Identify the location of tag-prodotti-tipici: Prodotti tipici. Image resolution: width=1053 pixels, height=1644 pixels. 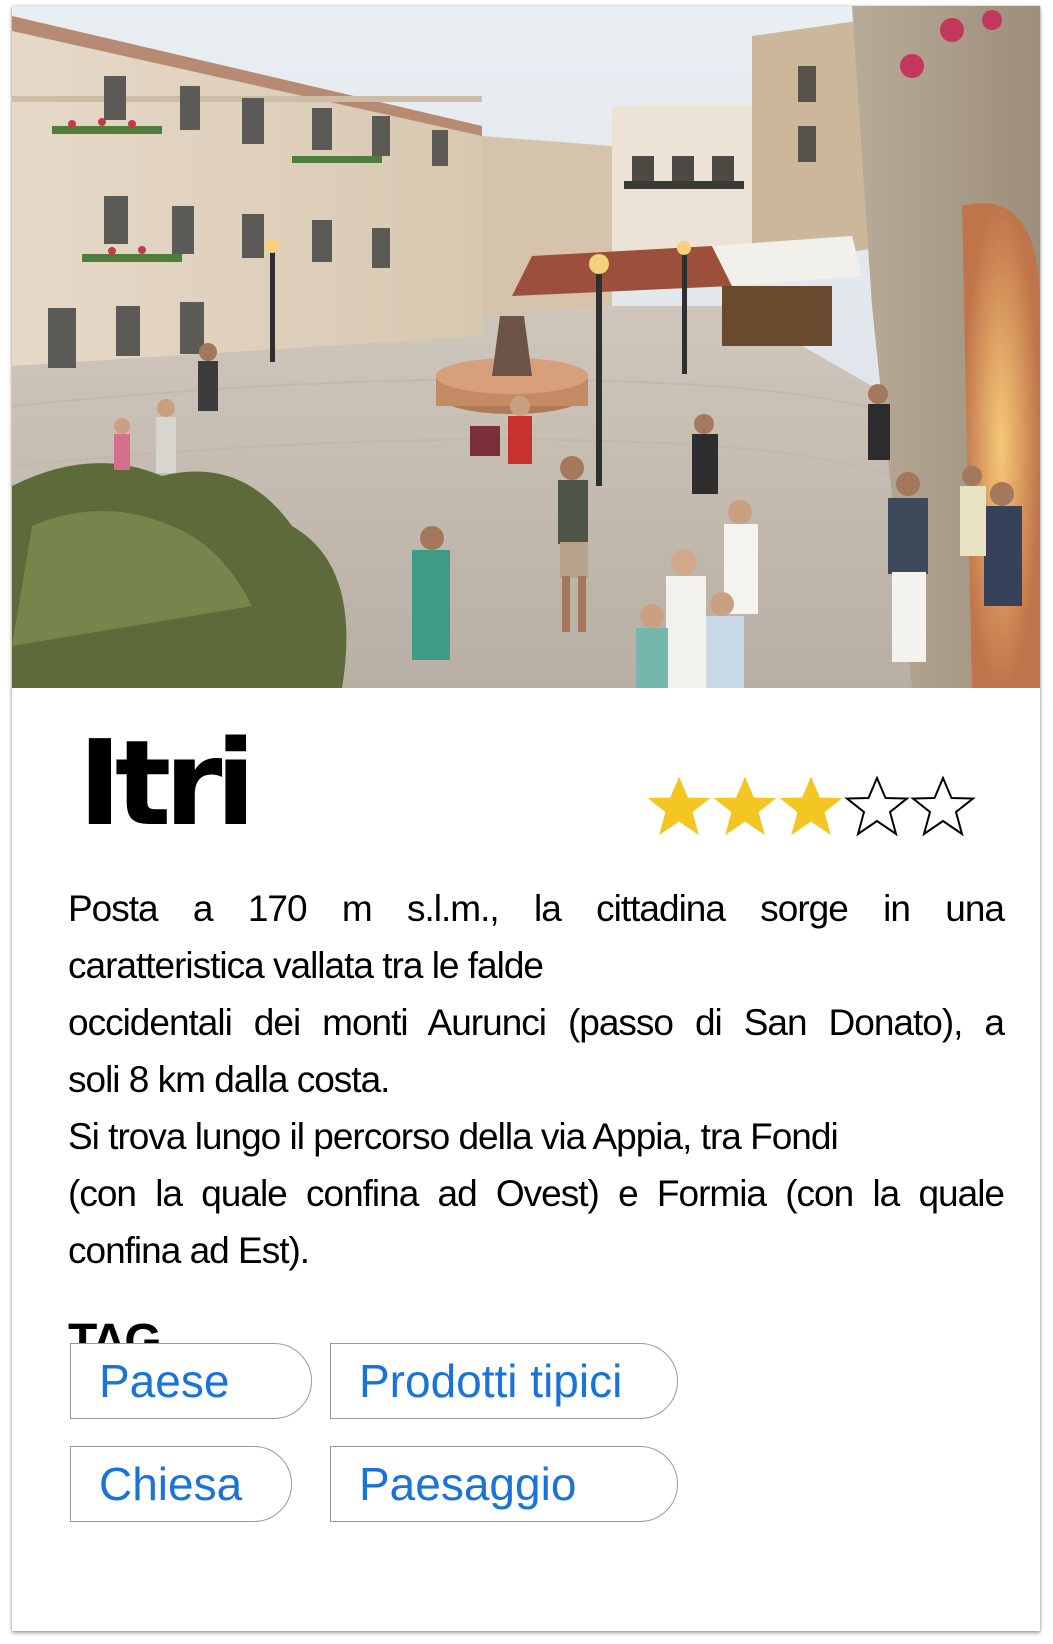
(504, 1381).